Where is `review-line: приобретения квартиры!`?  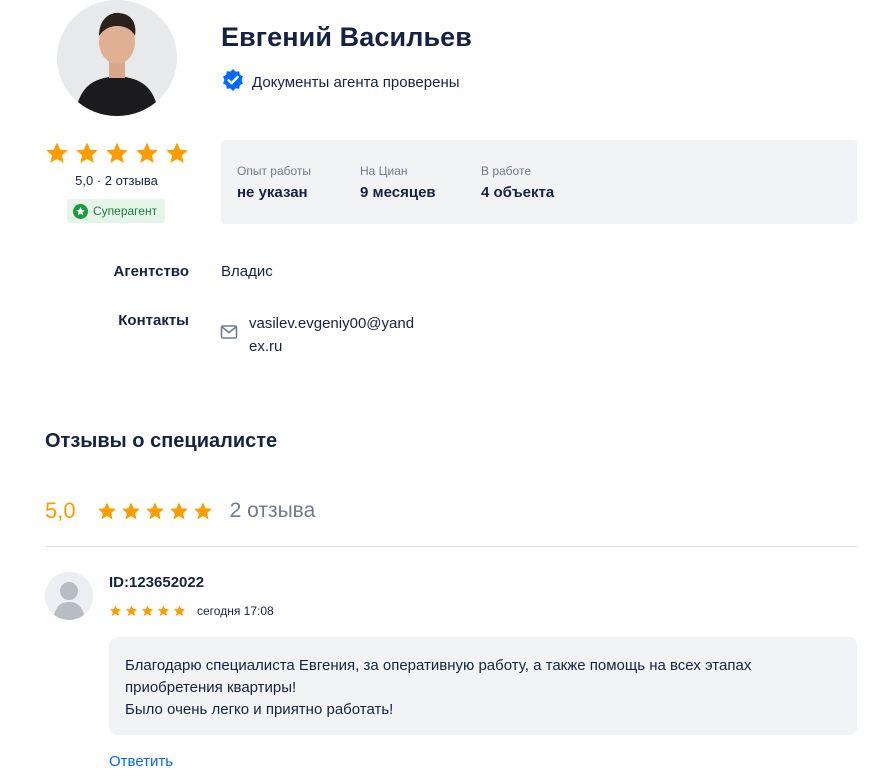
review-line: приобретения квартиры! is located at coordinates (211, 687).